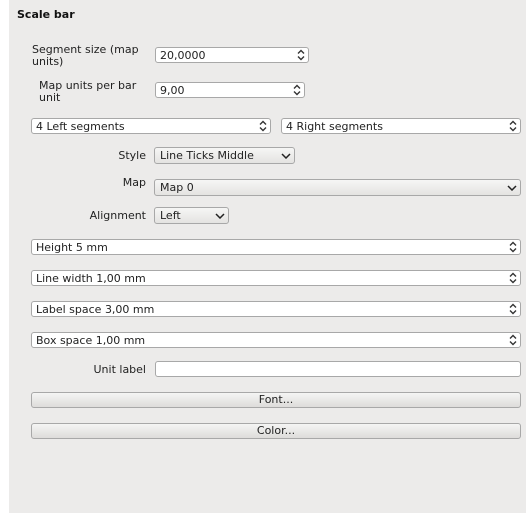  Describe the element at coordinates (230, 90) in the screenshot. I see `map-units-per-bar-spinbox: 9,00` at that location.